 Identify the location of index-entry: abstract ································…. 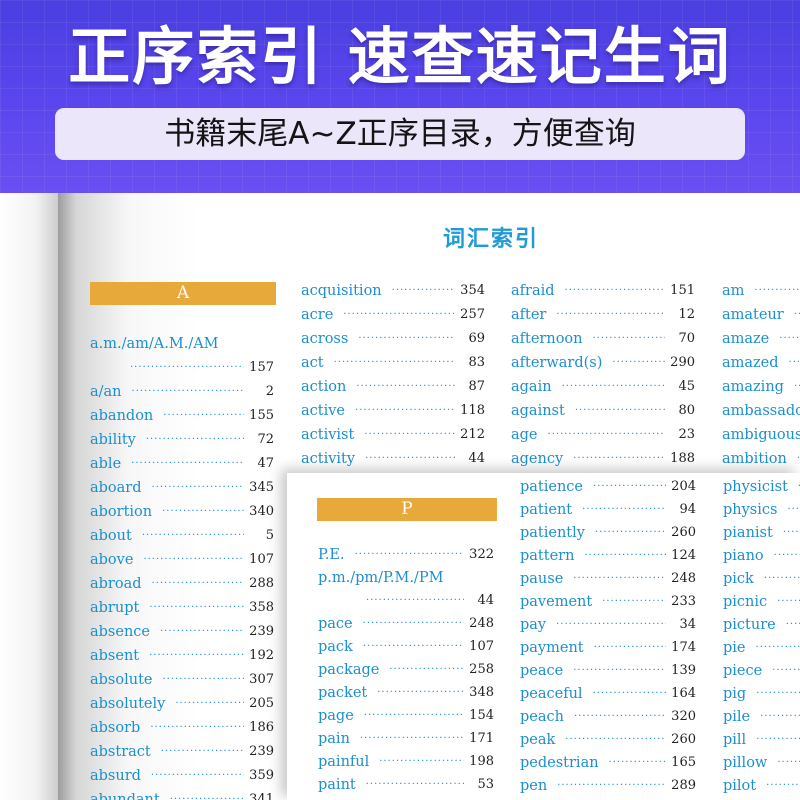
(182, 752).